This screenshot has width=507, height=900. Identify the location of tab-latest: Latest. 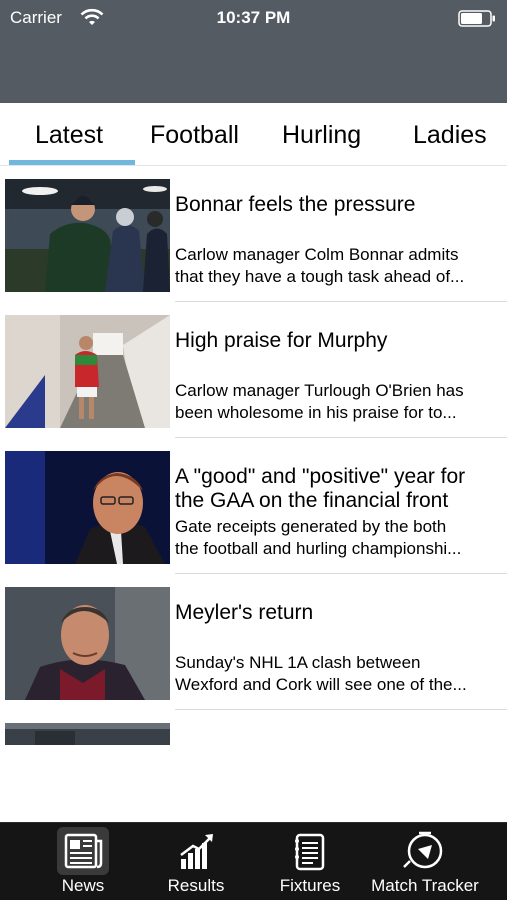
(69, 135).